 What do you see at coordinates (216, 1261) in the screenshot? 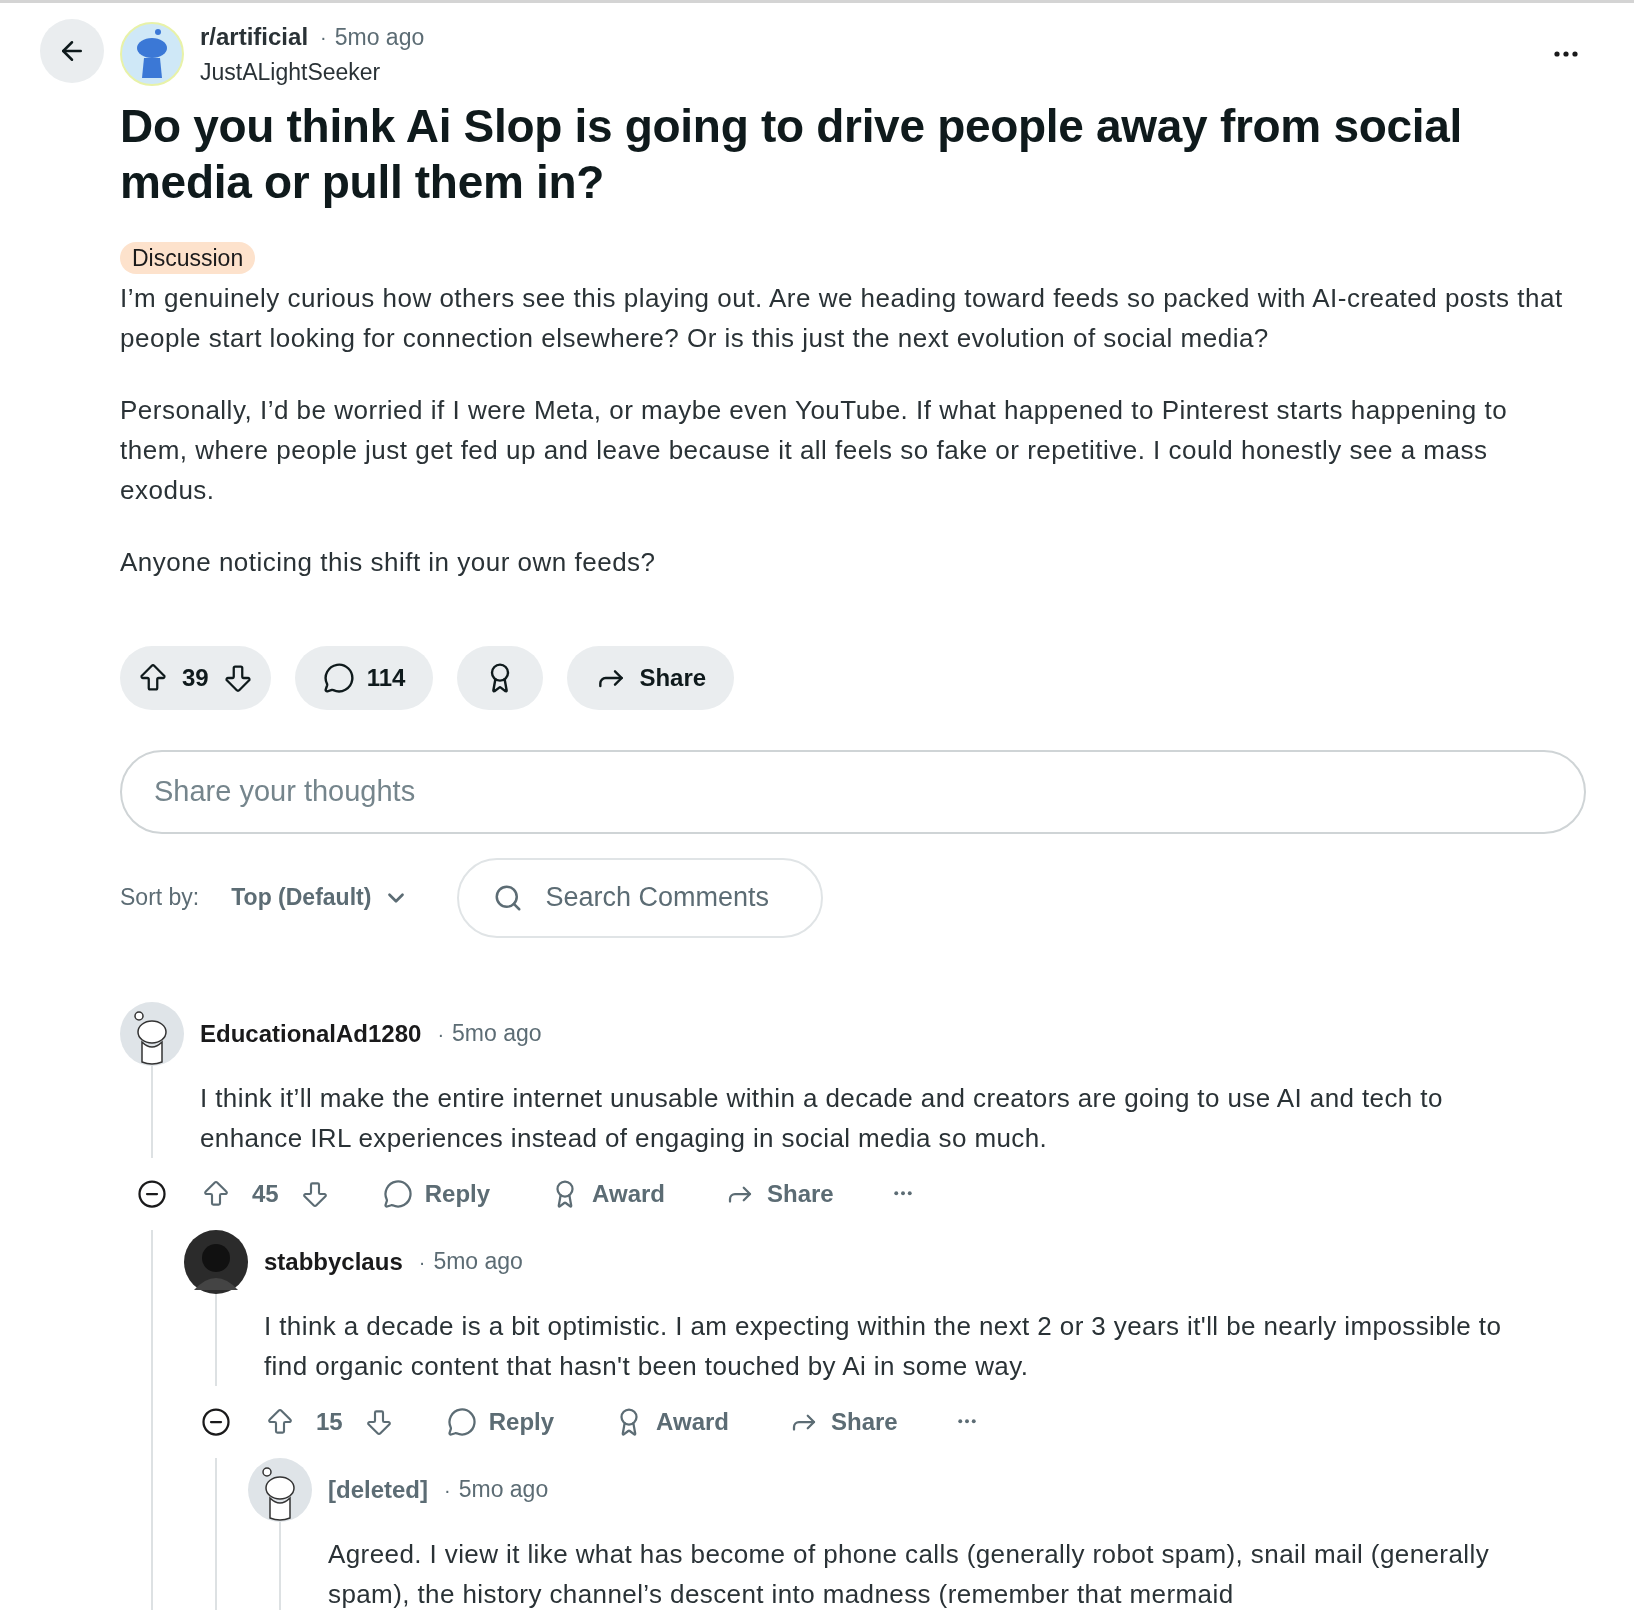
I see `avatar-icon` at bounding box center [216, 1261].